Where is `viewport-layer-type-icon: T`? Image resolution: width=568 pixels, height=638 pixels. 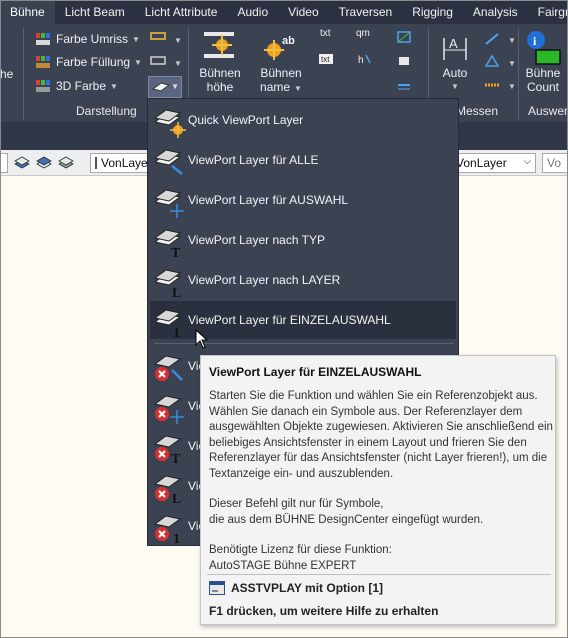 viewport-layer-type-icon: T is located at coordinates (169, 242).